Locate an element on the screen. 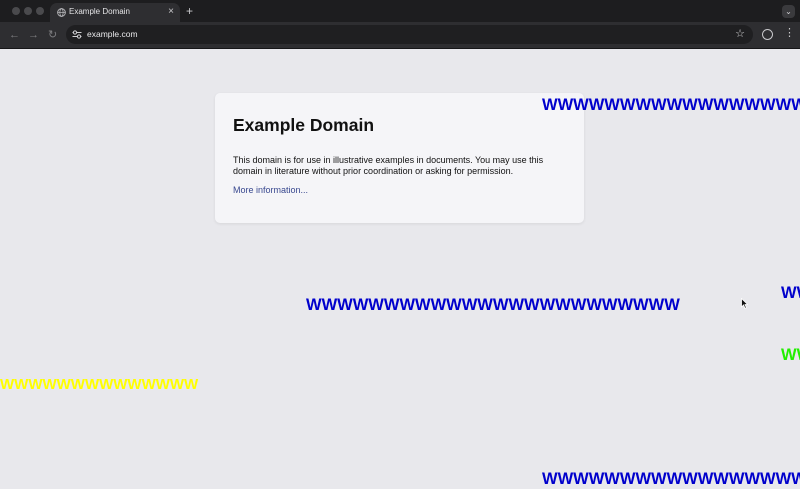 The width and height of the screenshot is (800, 489). browser-titlebar: Example Domain × + ⌄ is located at coordinates (400, 11).